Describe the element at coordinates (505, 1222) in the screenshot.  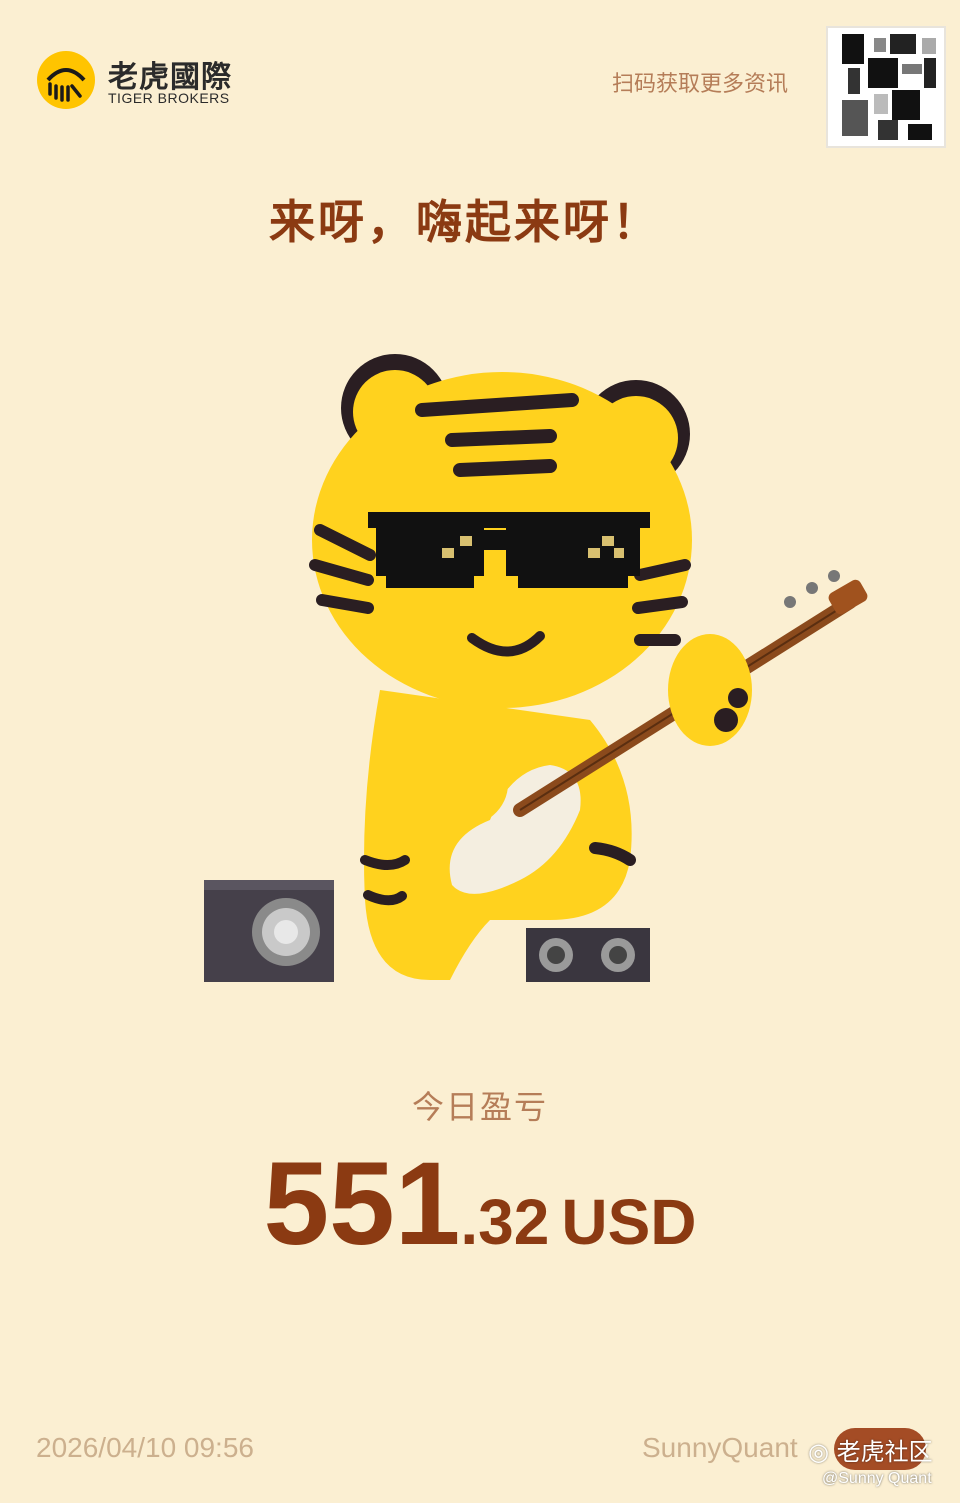
I see `pnl-decimal: .32` at that location.